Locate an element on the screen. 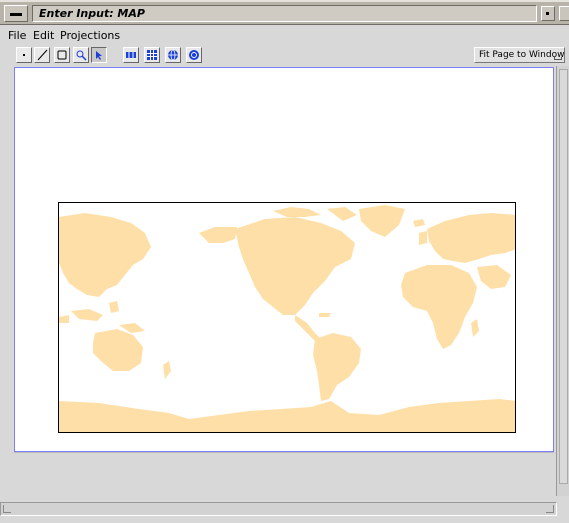  land-alaska is located at coordinates (218, 235).